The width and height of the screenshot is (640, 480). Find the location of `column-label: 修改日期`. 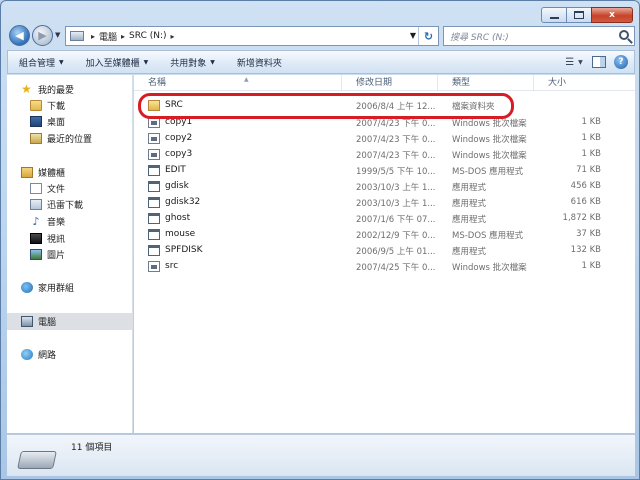

column-label: 修改日期 is located at coordinates (374, 83).